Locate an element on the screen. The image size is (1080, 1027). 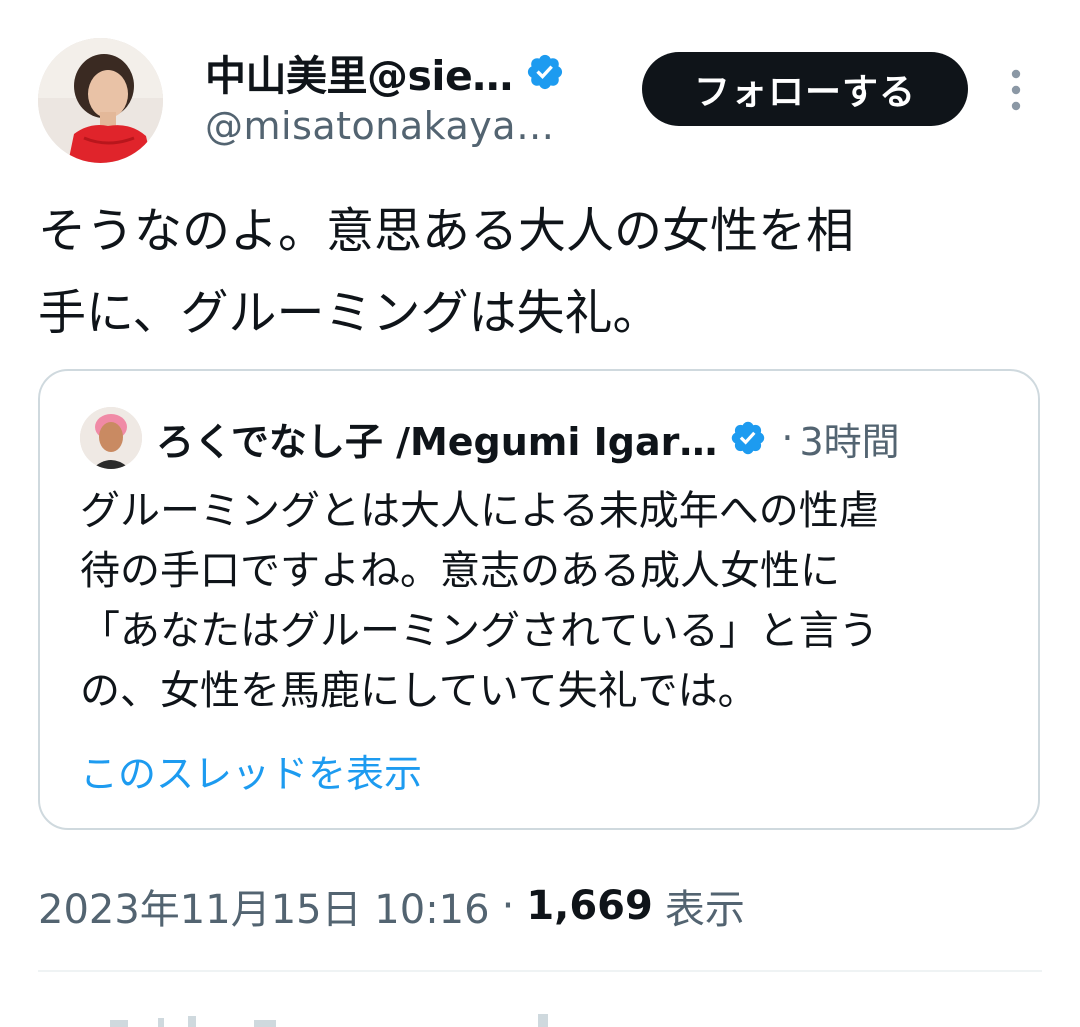
more-vertical-icon is located at coordinates (1016, 90).